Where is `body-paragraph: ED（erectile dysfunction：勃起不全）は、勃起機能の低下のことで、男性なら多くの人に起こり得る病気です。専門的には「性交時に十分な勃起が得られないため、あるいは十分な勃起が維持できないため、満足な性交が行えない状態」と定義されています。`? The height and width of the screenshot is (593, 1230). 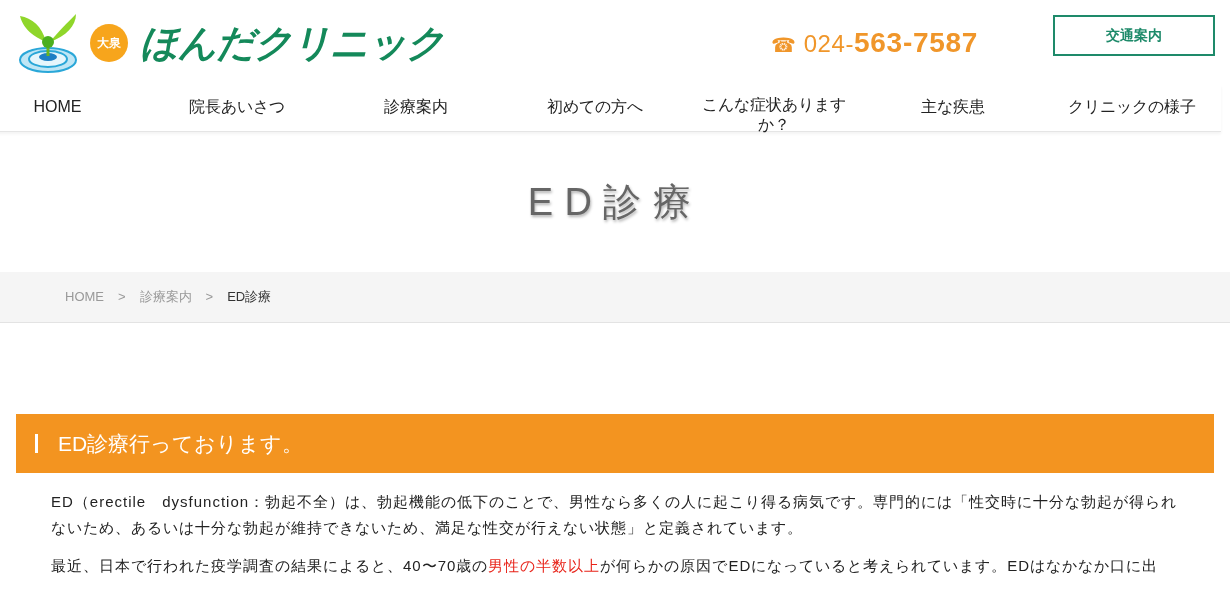
body-paragraph: ED（erectile dysfunction：勃起不全）は、勃起機能の低下のことで、男性なら多くの人に起こり得る病気です。専門的には「性交時に十分な勃起が得られないため、あるいは十分な勃起が維持できないため、満足な性交が行えない状態」と定義されています。 is located at coordinates (615, 515).